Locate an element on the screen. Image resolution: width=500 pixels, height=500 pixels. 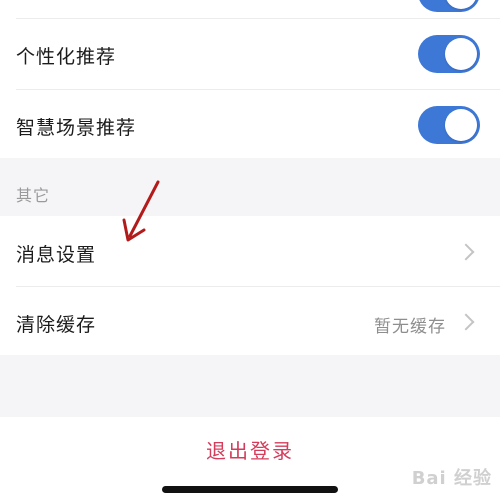
watermark-logo: Bai 经验 is located at coordinates (451, 478).